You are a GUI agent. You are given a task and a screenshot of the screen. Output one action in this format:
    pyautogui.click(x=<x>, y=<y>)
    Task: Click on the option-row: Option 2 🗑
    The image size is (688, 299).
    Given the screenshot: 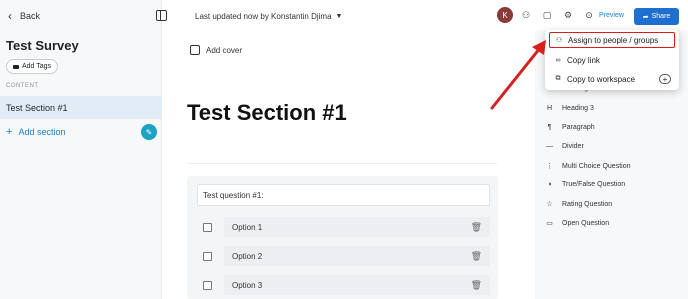 What is the action you would take?
    pyautogui.click(x=343, y=256)
    